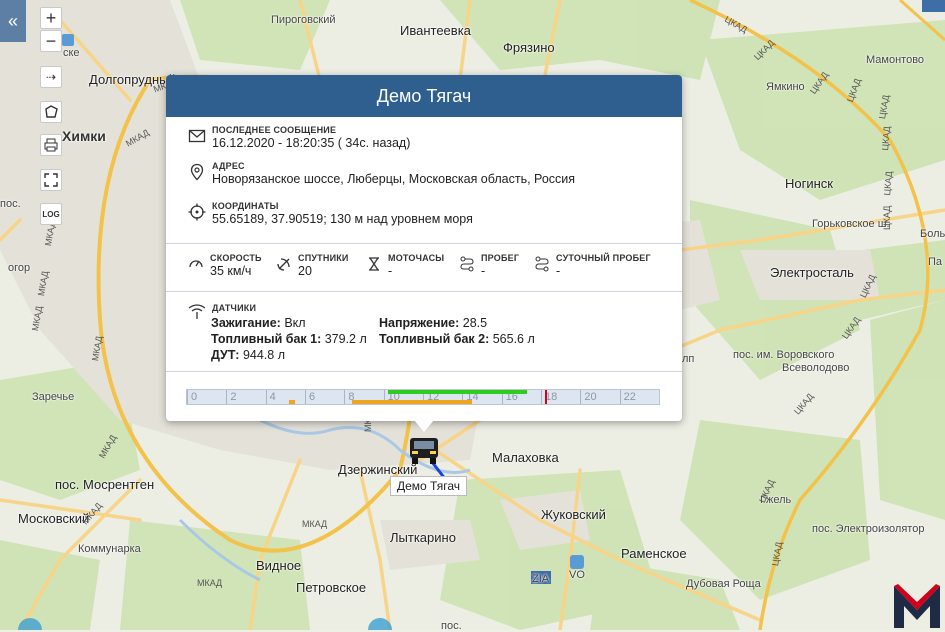 The height and width of the screenshot is (632, 945). I want to click on map-place-label: Па, so click(935, 262).